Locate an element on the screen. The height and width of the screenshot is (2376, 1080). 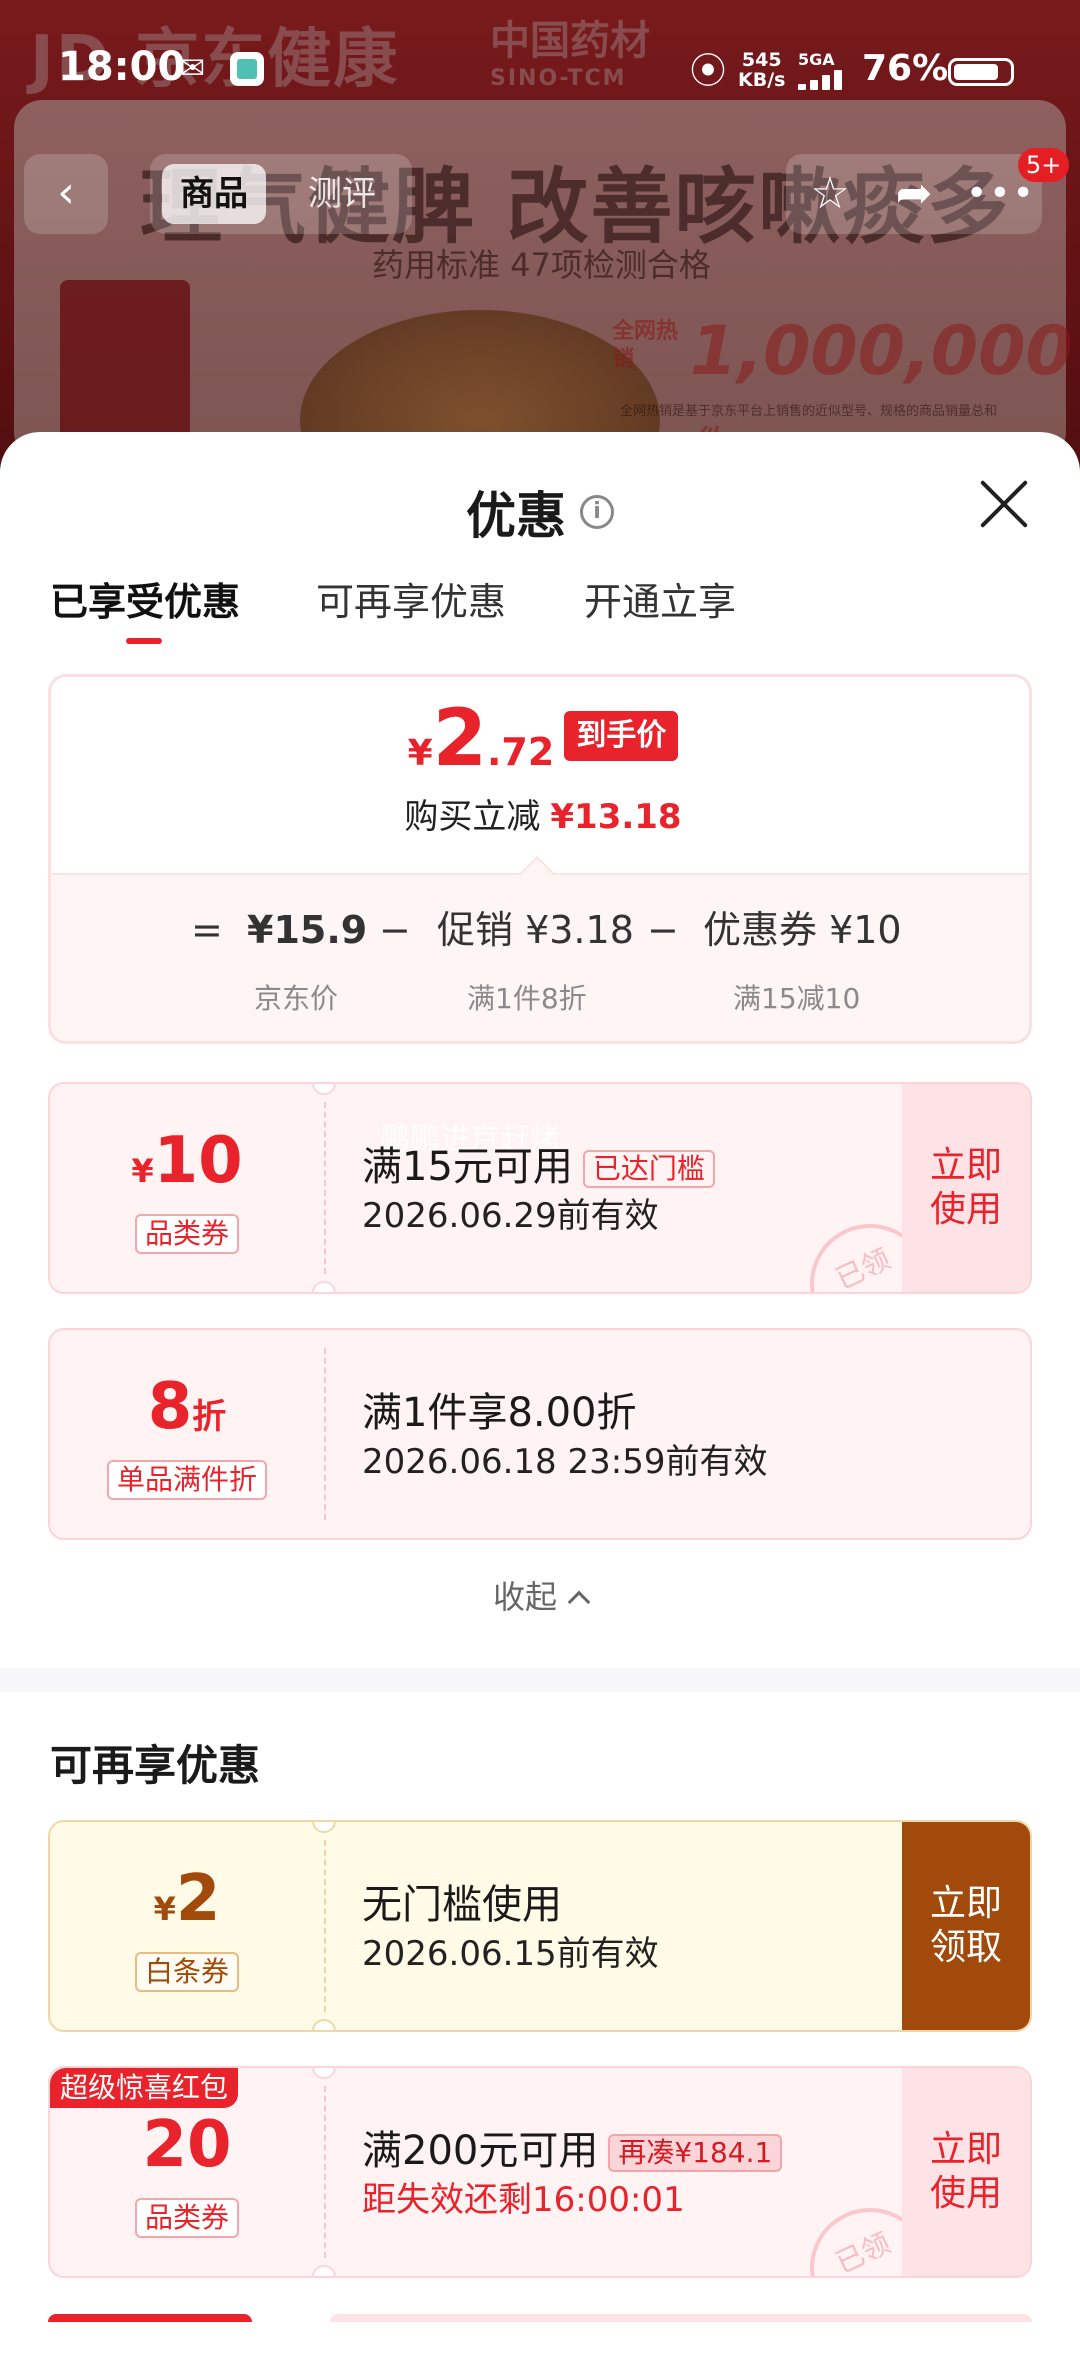
final-price: ¥2.72 is located at coordinates (481, 739).